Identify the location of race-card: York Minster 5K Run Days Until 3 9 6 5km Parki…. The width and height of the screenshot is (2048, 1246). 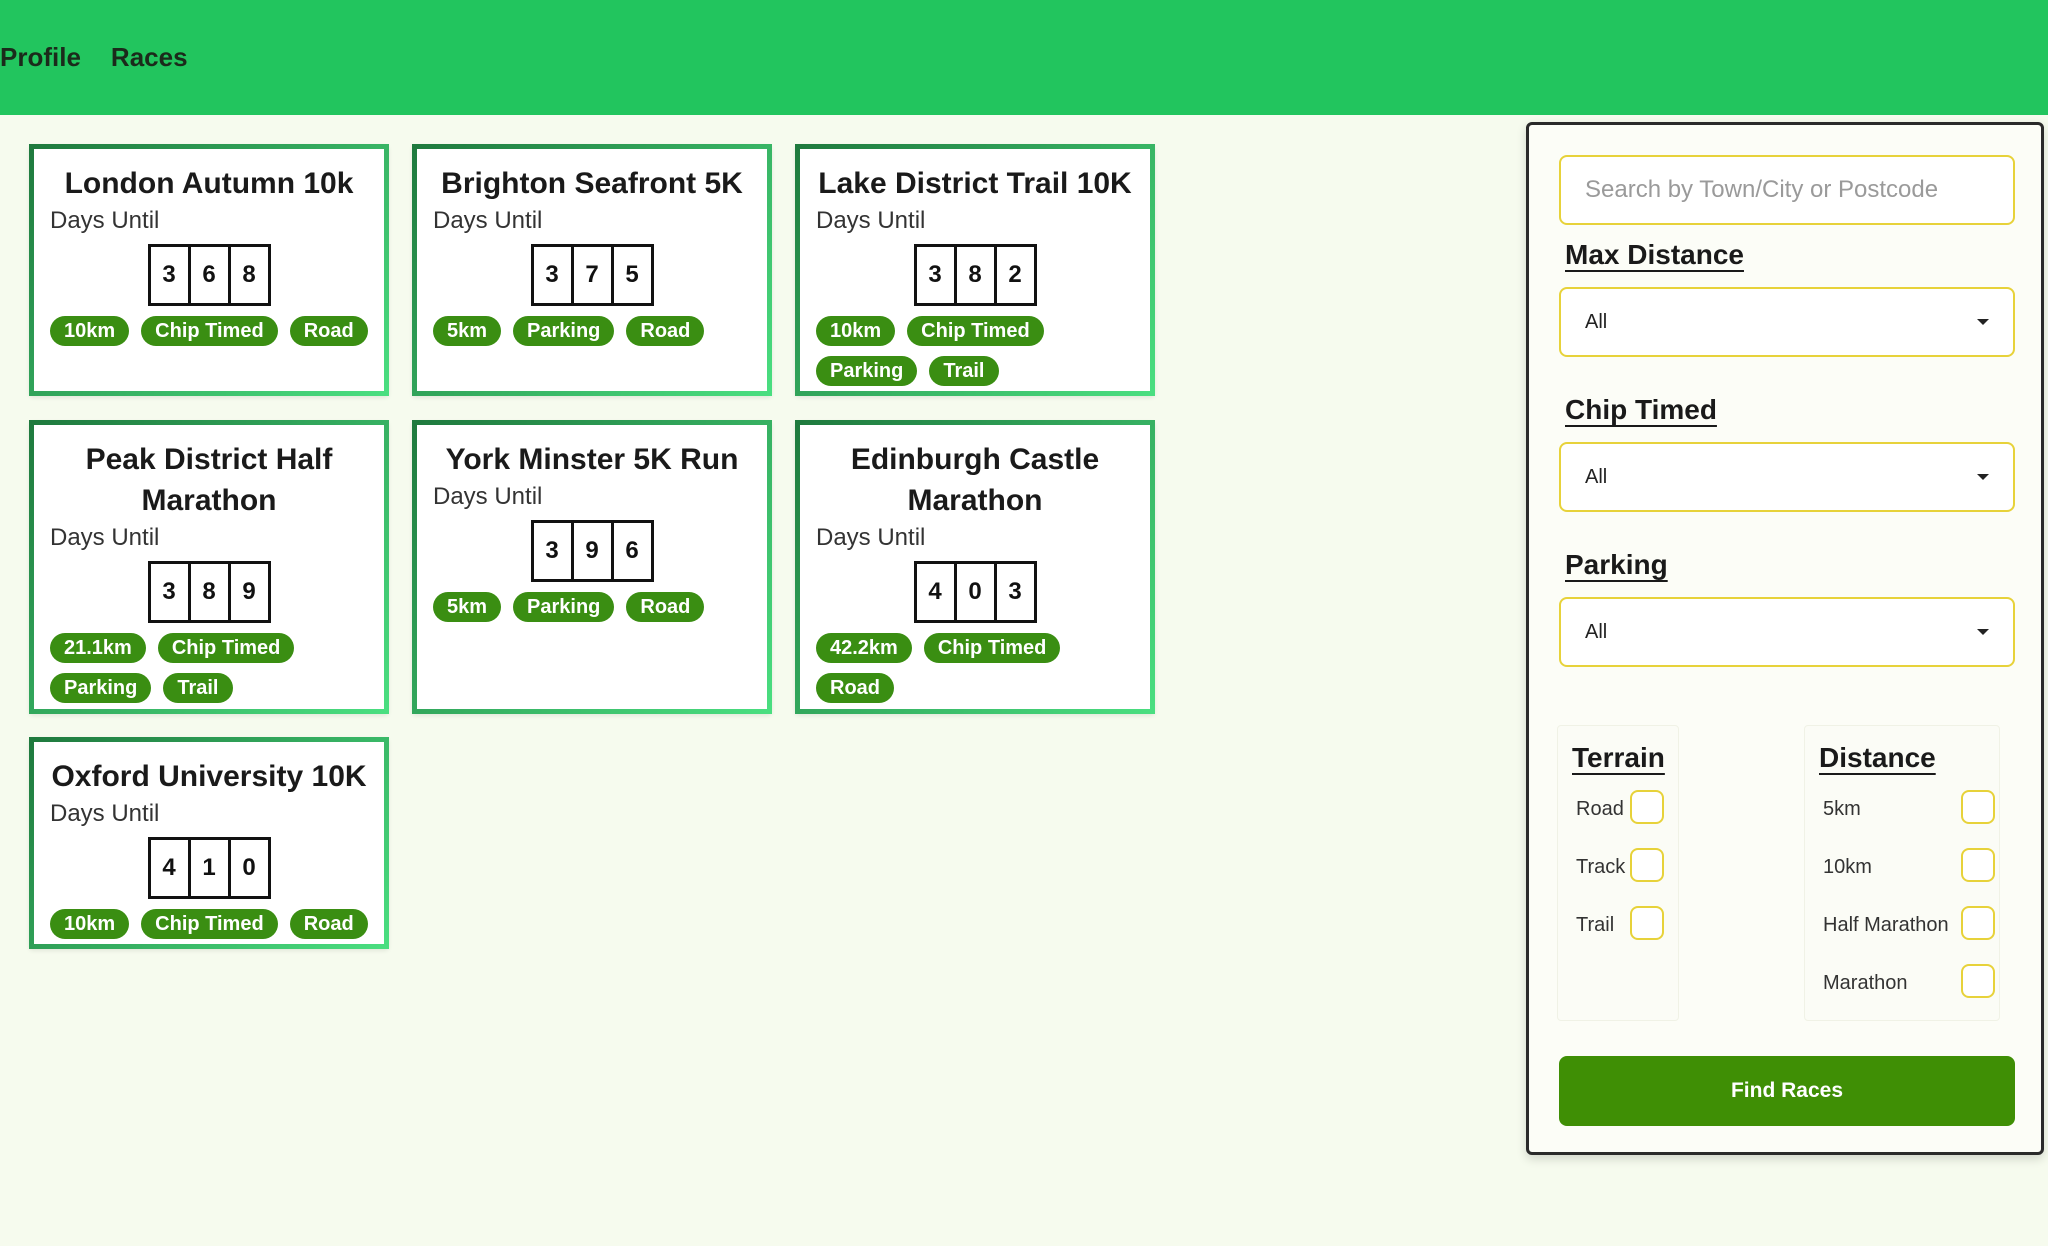
(592, 567).